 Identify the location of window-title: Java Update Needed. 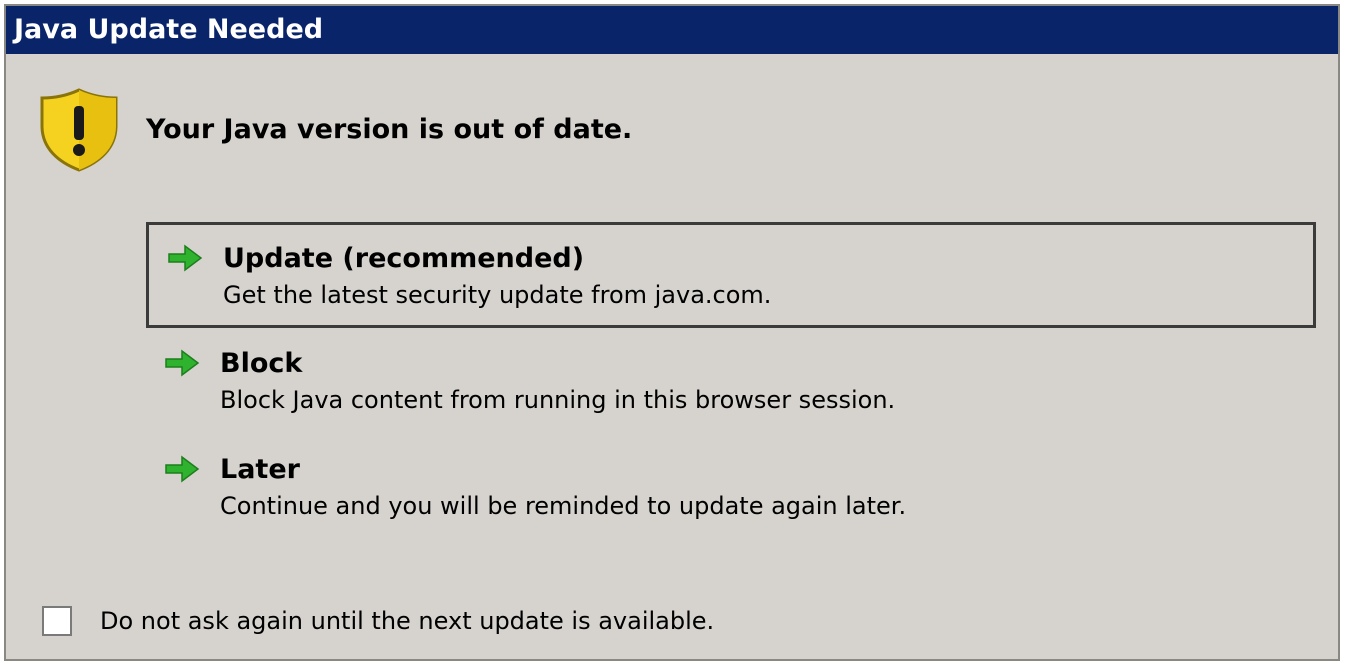
(169, 29).